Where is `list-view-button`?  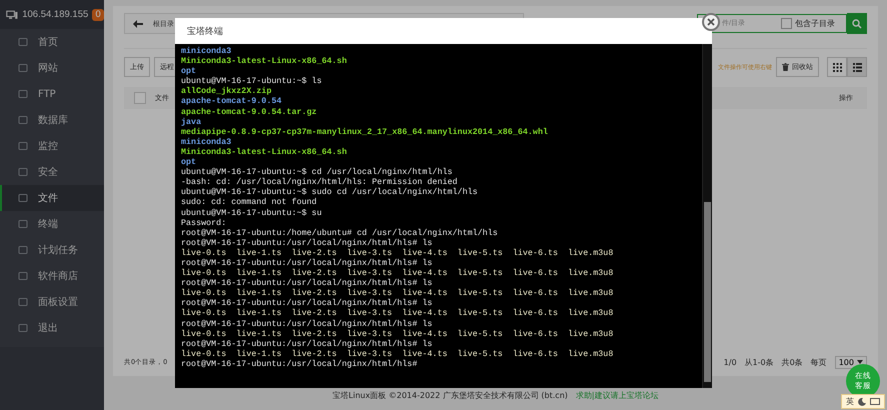 list-view-button is located at coordinates (857, 67).